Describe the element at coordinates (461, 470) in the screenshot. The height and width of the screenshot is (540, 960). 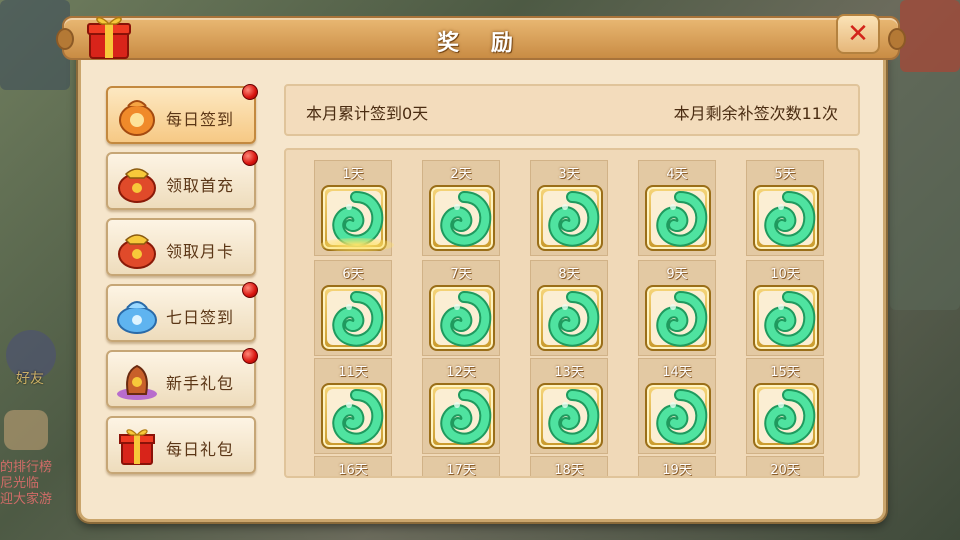
I see `day-label: 17天` at that location.